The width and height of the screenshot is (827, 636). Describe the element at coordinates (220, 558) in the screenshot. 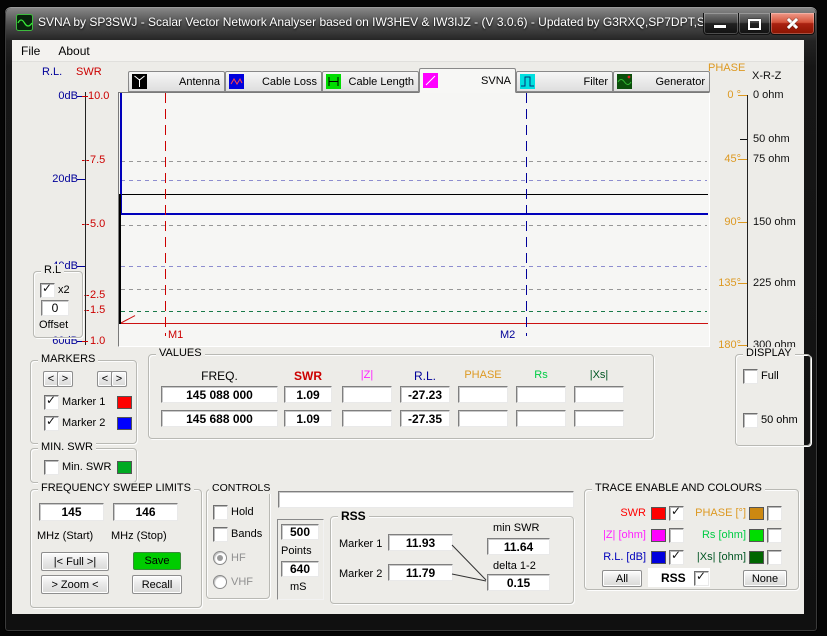

I see `hf-radio` at that location.